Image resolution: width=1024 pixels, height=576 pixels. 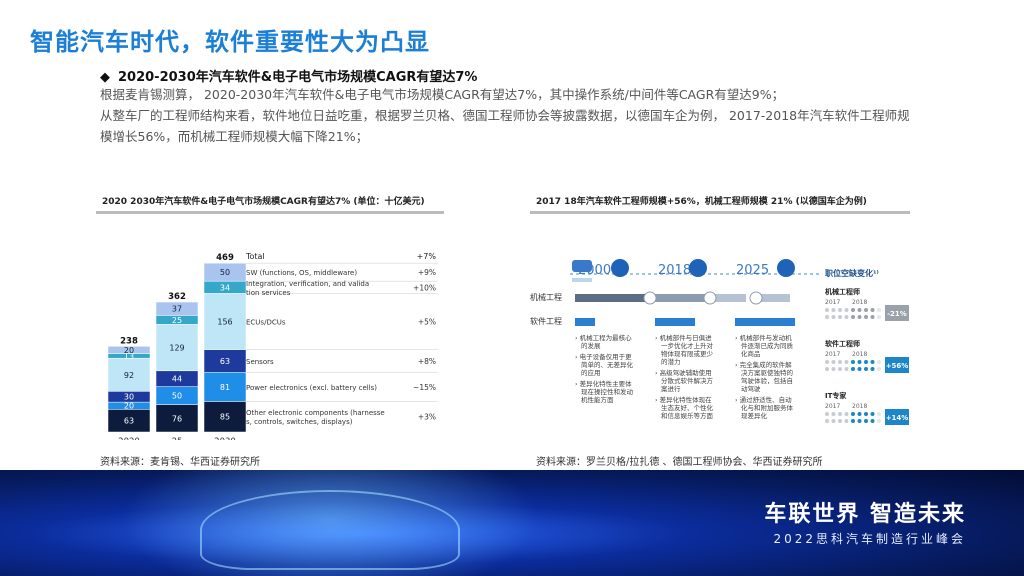 What do you see at coordinates (224, 321) in the screenshot?
I see `data-label: 156` at bounding box center [224, 321].